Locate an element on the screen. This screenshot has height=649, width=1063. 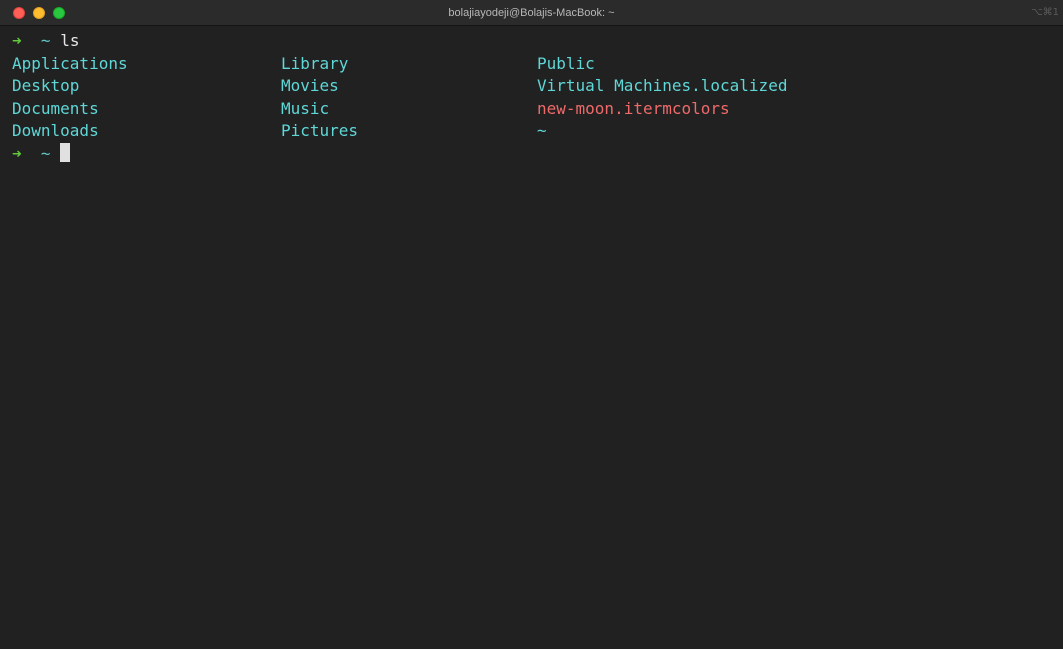
title-bar: bolajiayodeji@Bolajis-MacBook: ~ ⌥⌘1 is located at coordinates (531, 13).